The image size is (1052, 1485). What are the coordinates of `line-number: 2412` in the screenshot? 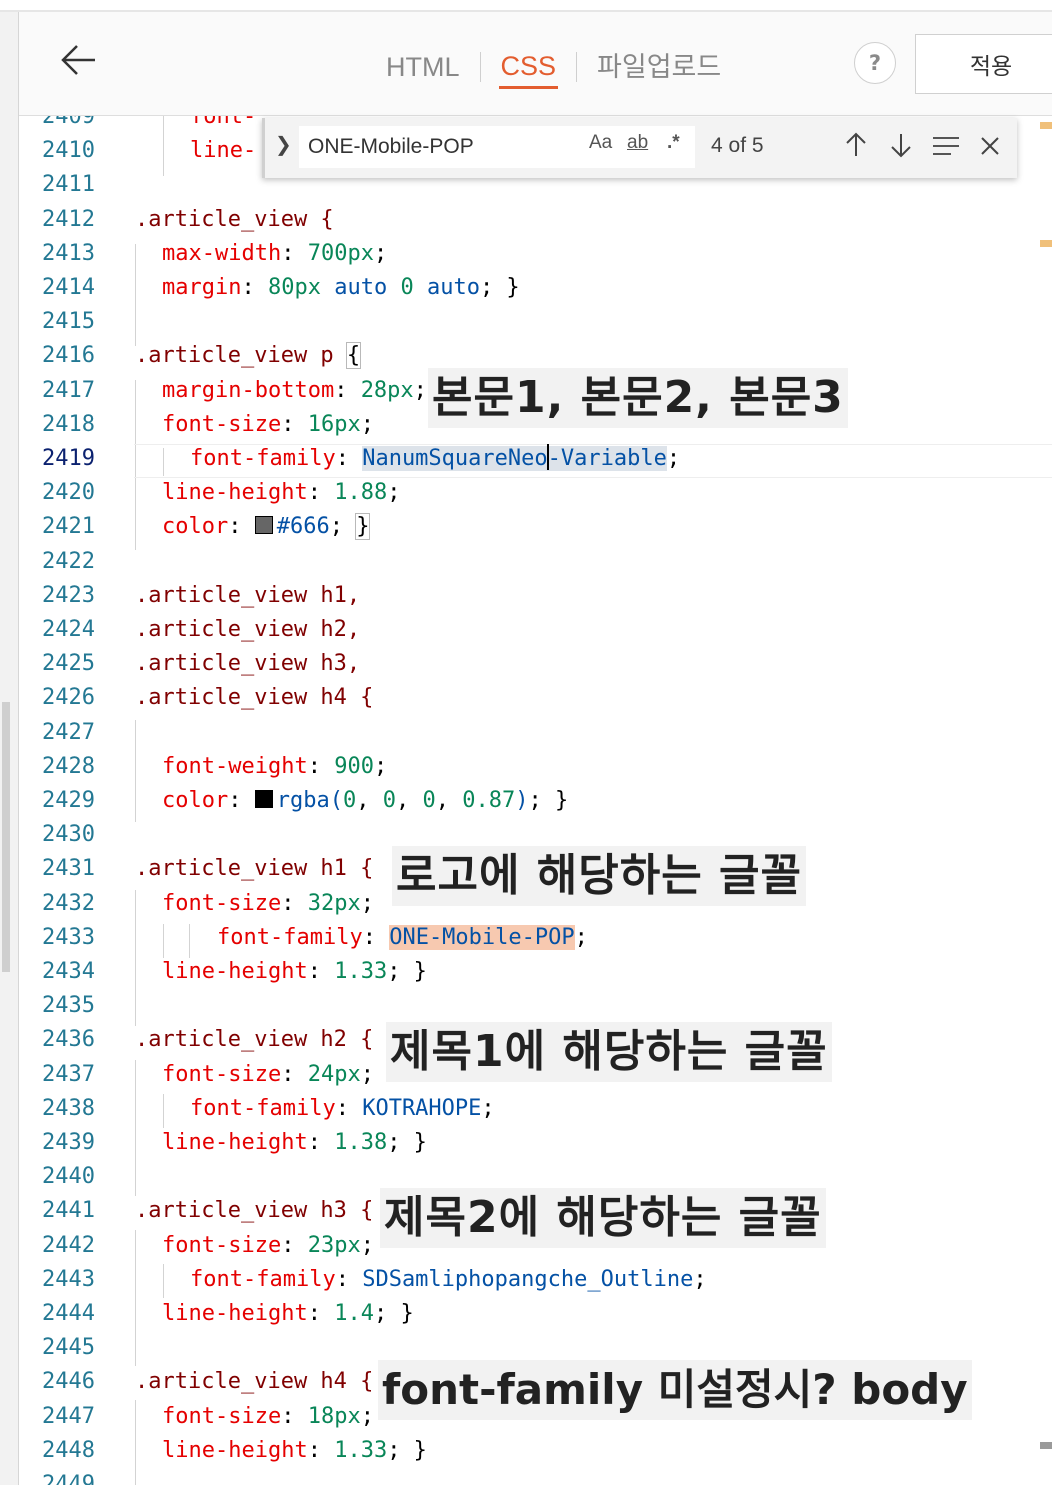 It's located at (68, 219).